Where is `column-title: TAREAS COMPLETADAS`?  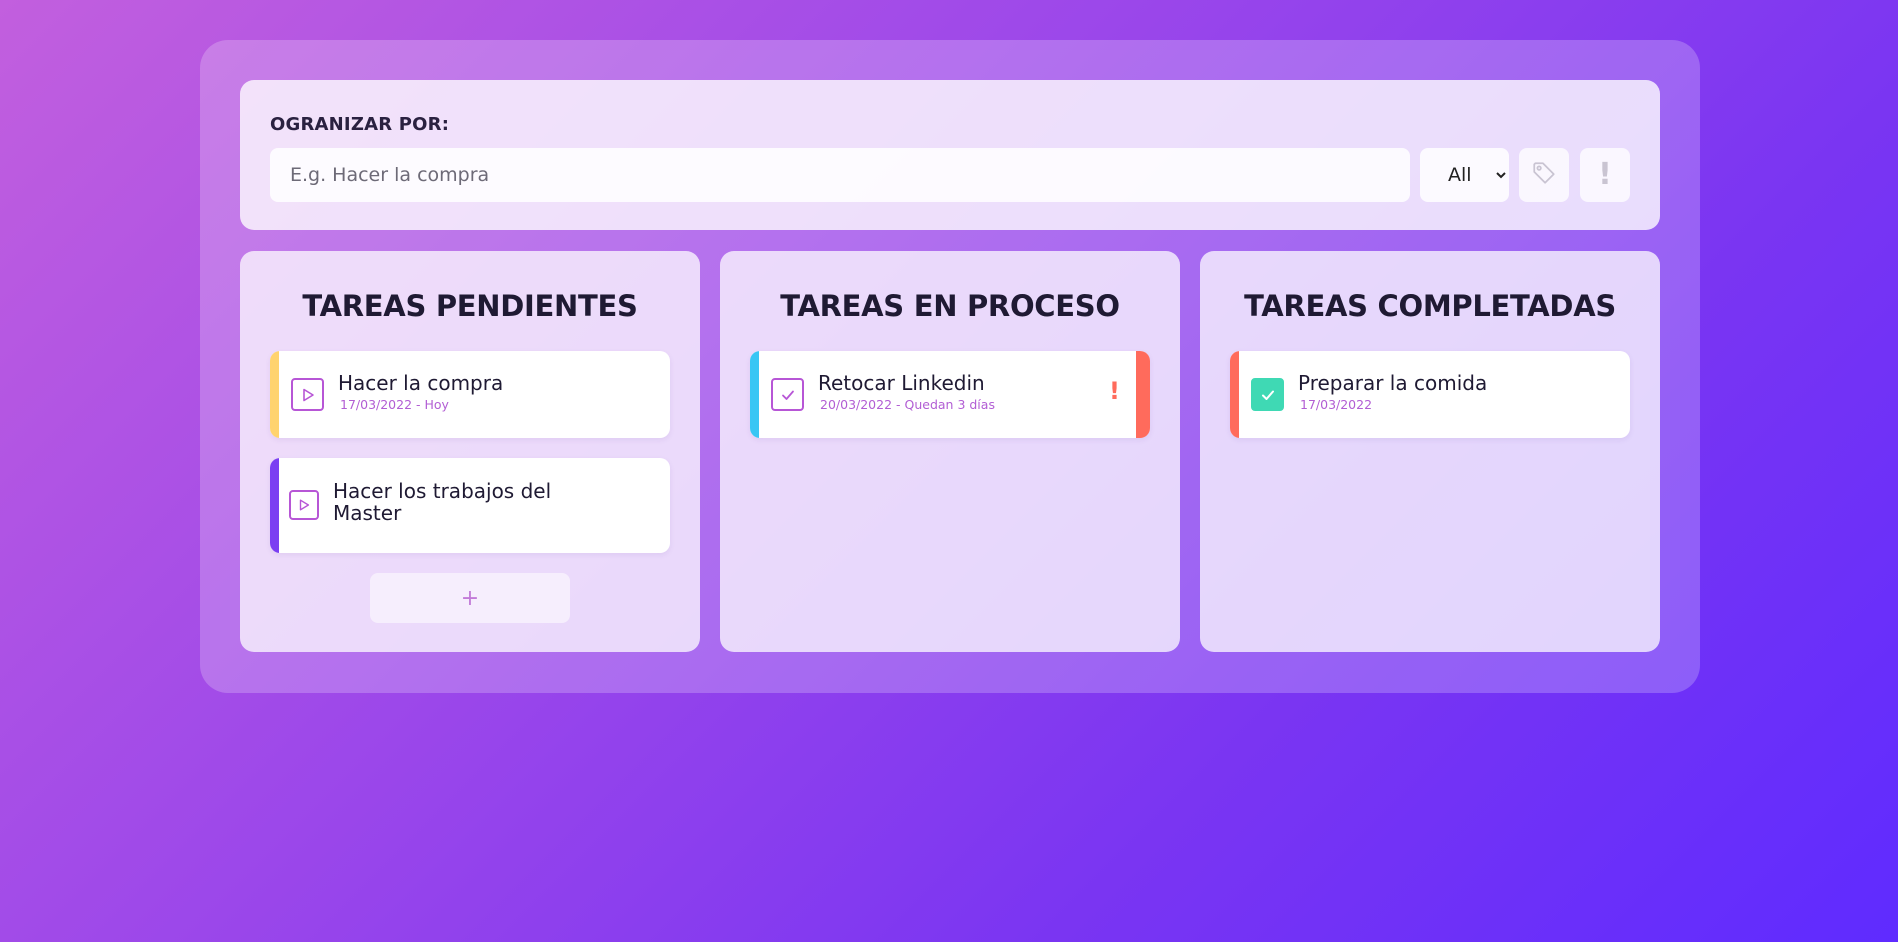
column-title: TAREAS COMPLETADAS is located at coordinates (1430, 306).